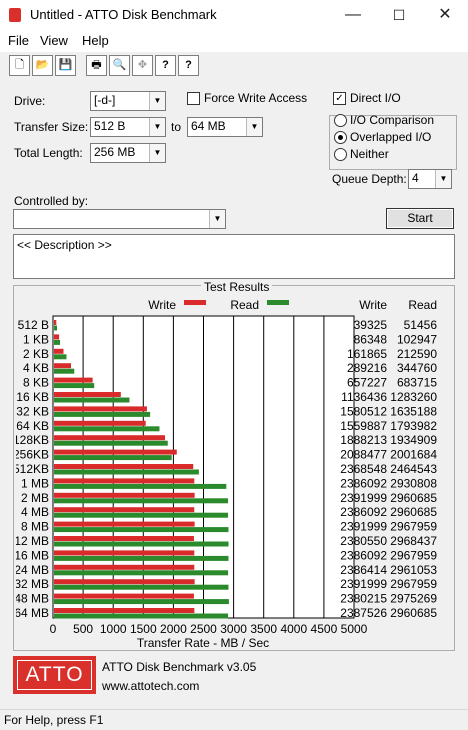  What do you see at coordinates (32, 455) in the screenshot?
I see `category-label: 256KB` at bounding box center [32, 455].